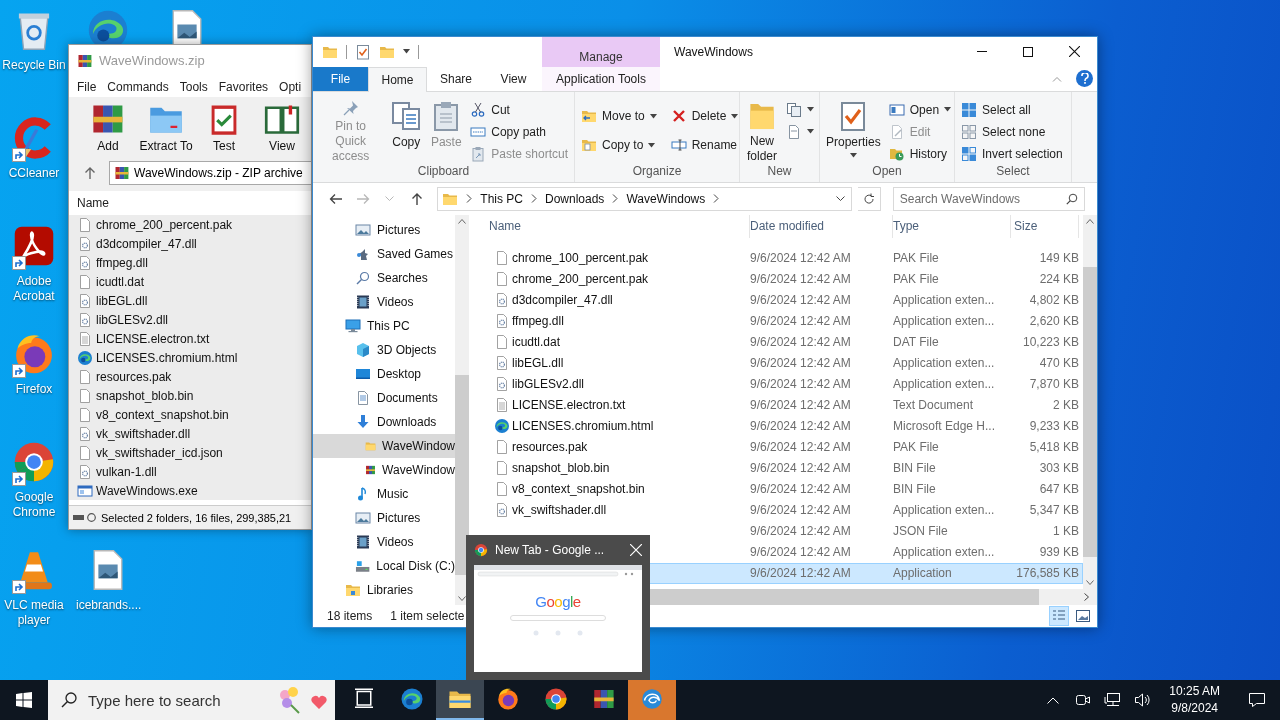 This screenshot has height=720, width=1280. I want to click on file-row: vk_swiftshader_icd.json, so click(190, 452).